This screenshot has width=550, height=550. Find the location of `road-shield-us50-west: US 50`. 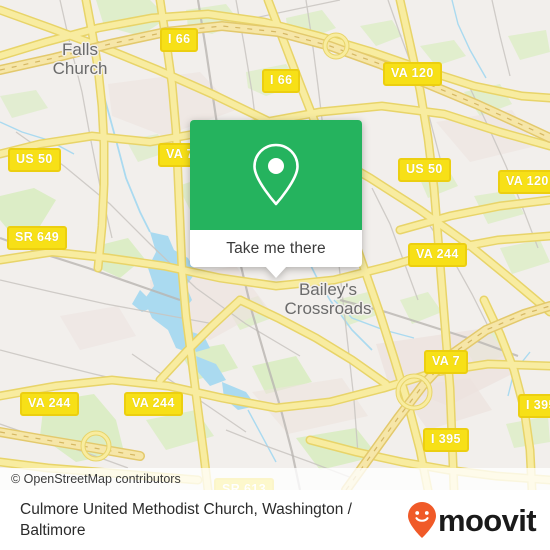

road-shield-us50-west: US 50 is located at coordinates (34, 160).